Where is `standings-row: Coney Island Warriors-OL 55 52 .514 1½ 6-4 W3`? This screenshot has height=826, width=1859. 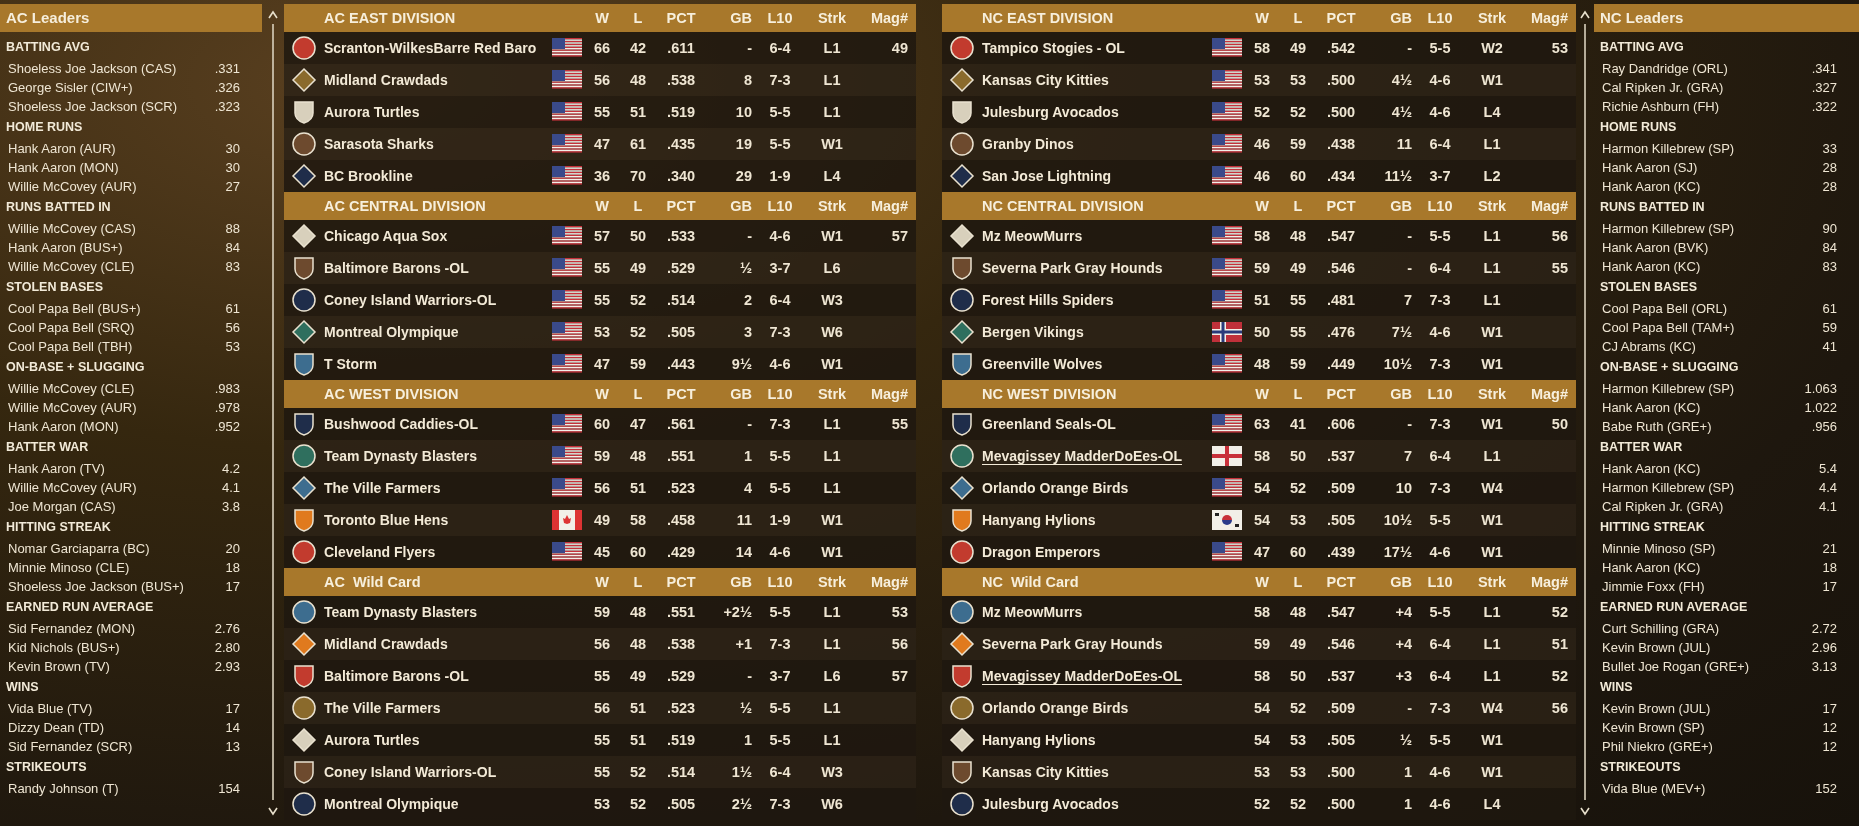
standings-row: Coney Island Warriors-OL 55 52 .514 1½ 6-4 W3 is located at coordinates (600, 772).